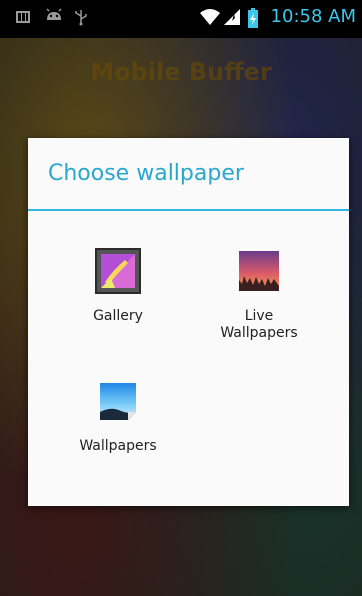 The width and height of the screenshot is (362, 596). I want to click on status-bar: 10:58 AM, so click(181, 19).